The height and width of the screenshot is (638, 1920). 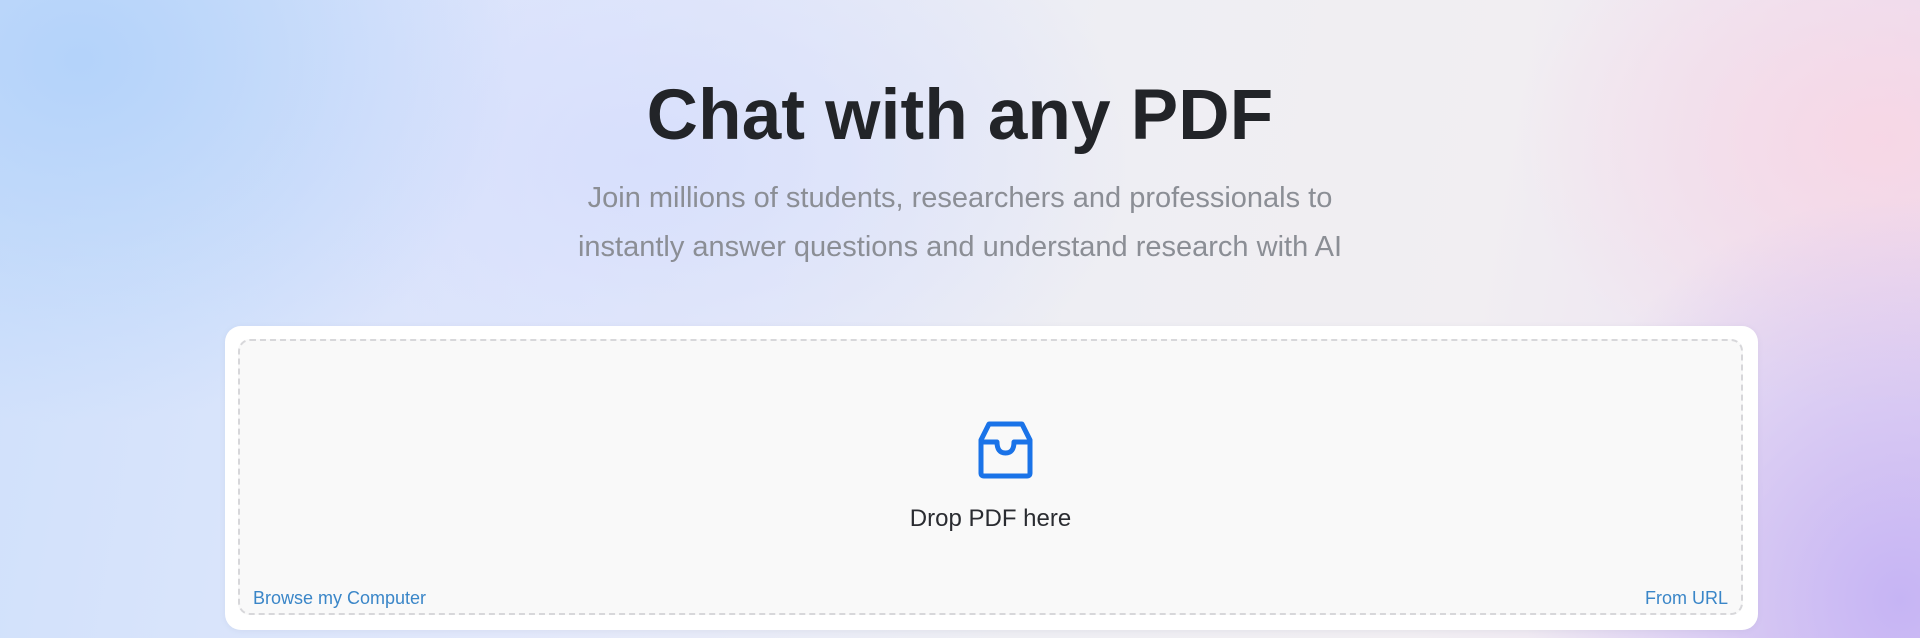 I want to click on browse-computer-link: Browse my Computer, so click(x=339, y=598).